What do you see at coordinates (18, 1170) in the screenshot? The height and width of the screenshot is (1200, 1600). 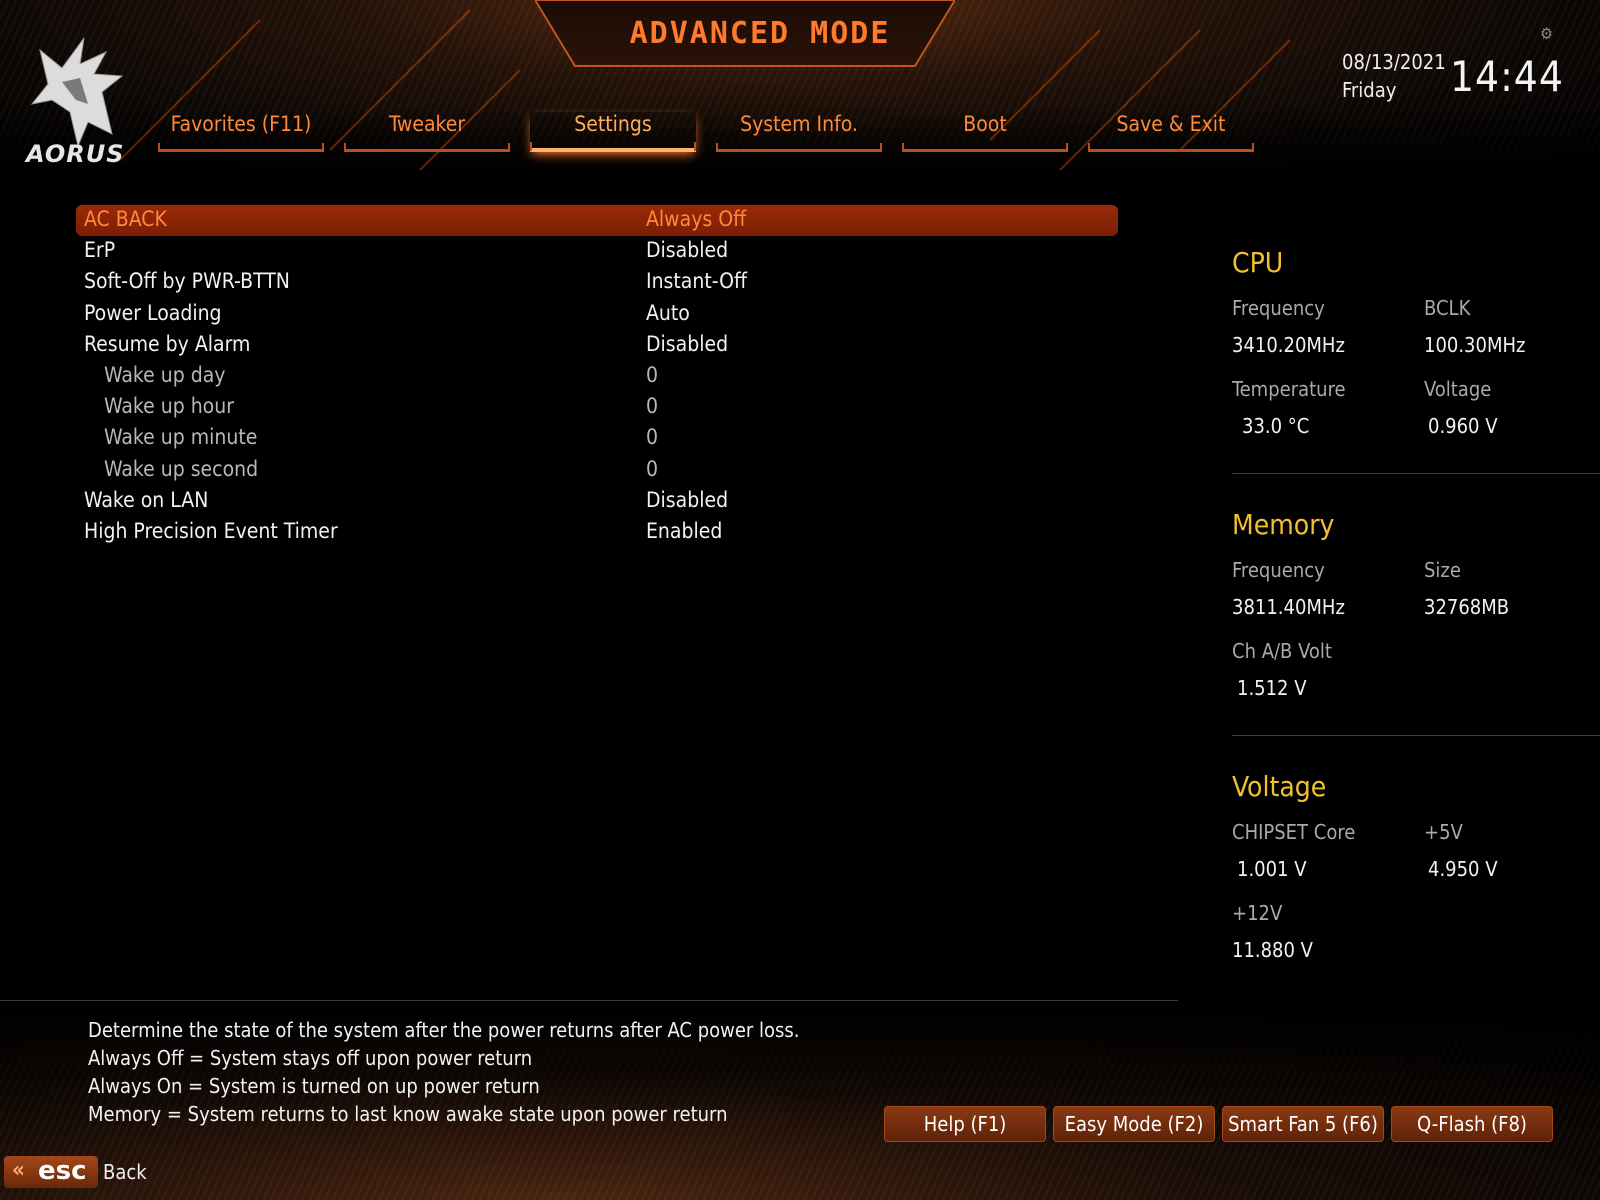 I see `double-chevron-left-icon: «` at bounding box center [18, 1170].